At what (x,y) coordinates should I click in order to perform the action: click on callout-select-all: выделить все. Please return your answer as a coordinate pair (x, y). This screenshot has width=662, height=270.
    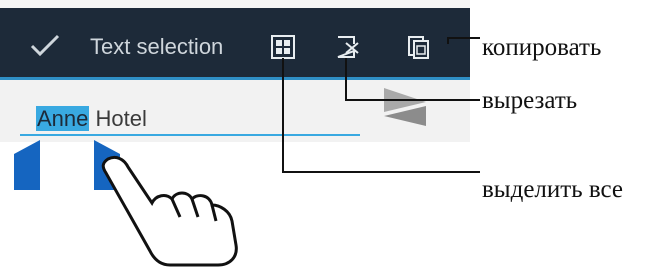
    Looking at the image, I should click on (553, 189).